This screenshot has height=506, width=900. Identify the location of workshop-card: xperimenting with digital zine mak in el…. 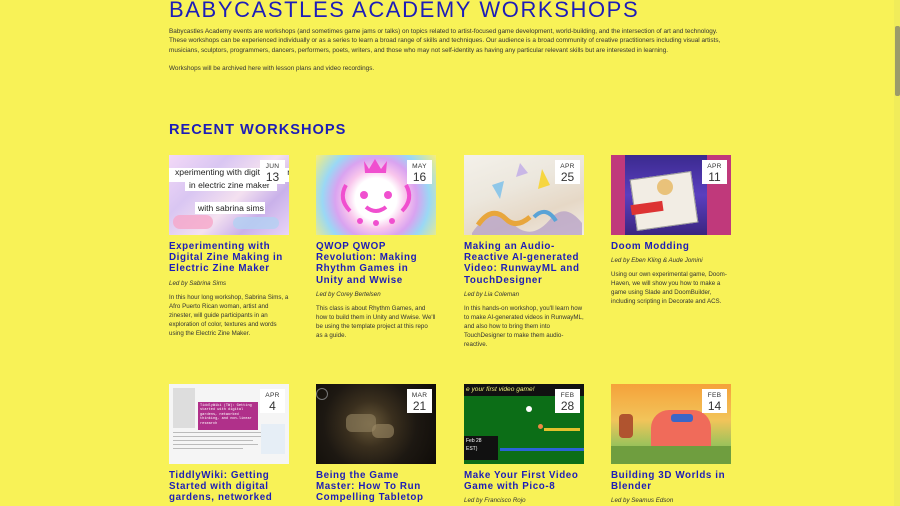
(229, 246).